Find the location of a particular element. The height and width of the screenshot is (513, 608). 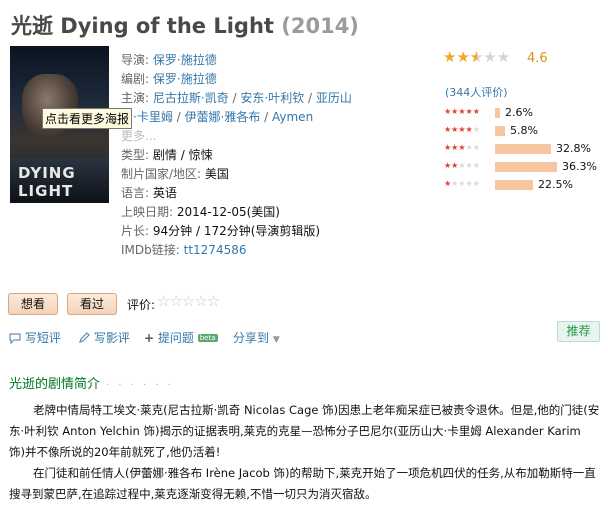

country-label: 制片国家/地区 is located at coordinates (159, 174).